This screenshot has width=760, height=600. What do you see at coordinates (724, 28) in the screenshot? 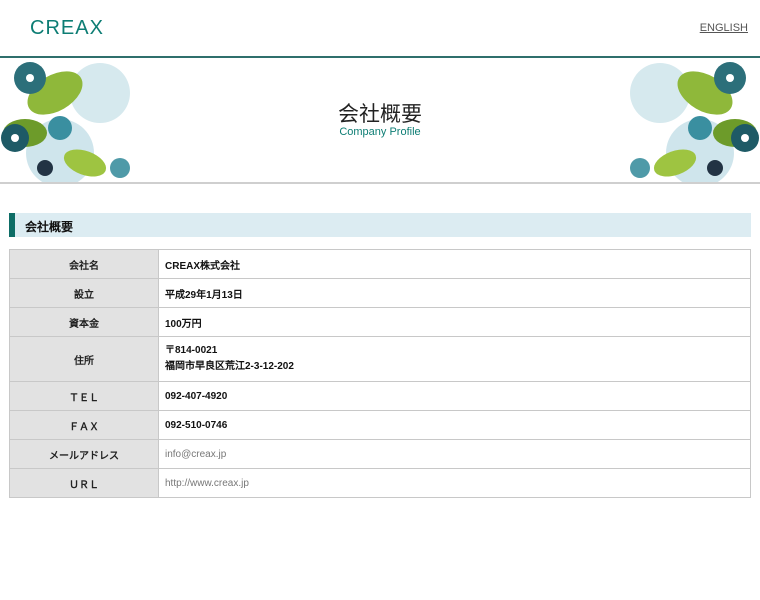
I see `english-link: ENGLISH` at bounding box center [724, 28].